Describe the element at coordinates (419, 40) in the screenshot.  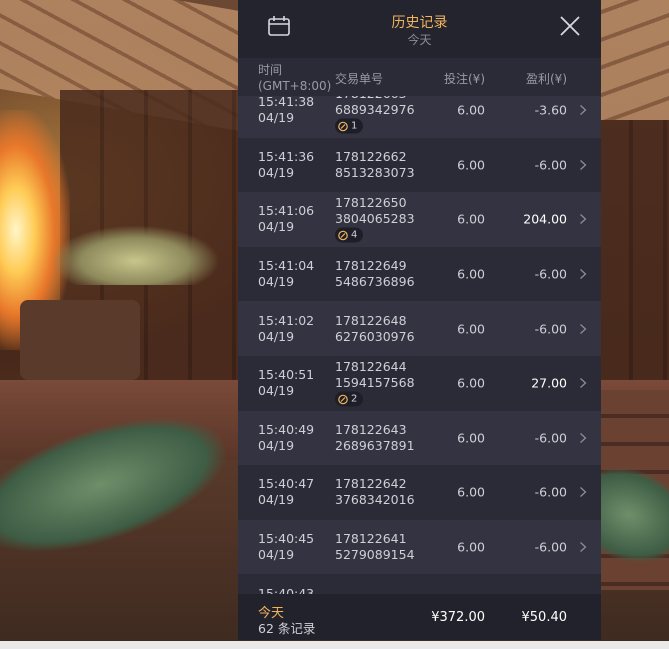
I see `date-filter-label: 今天` at that location.